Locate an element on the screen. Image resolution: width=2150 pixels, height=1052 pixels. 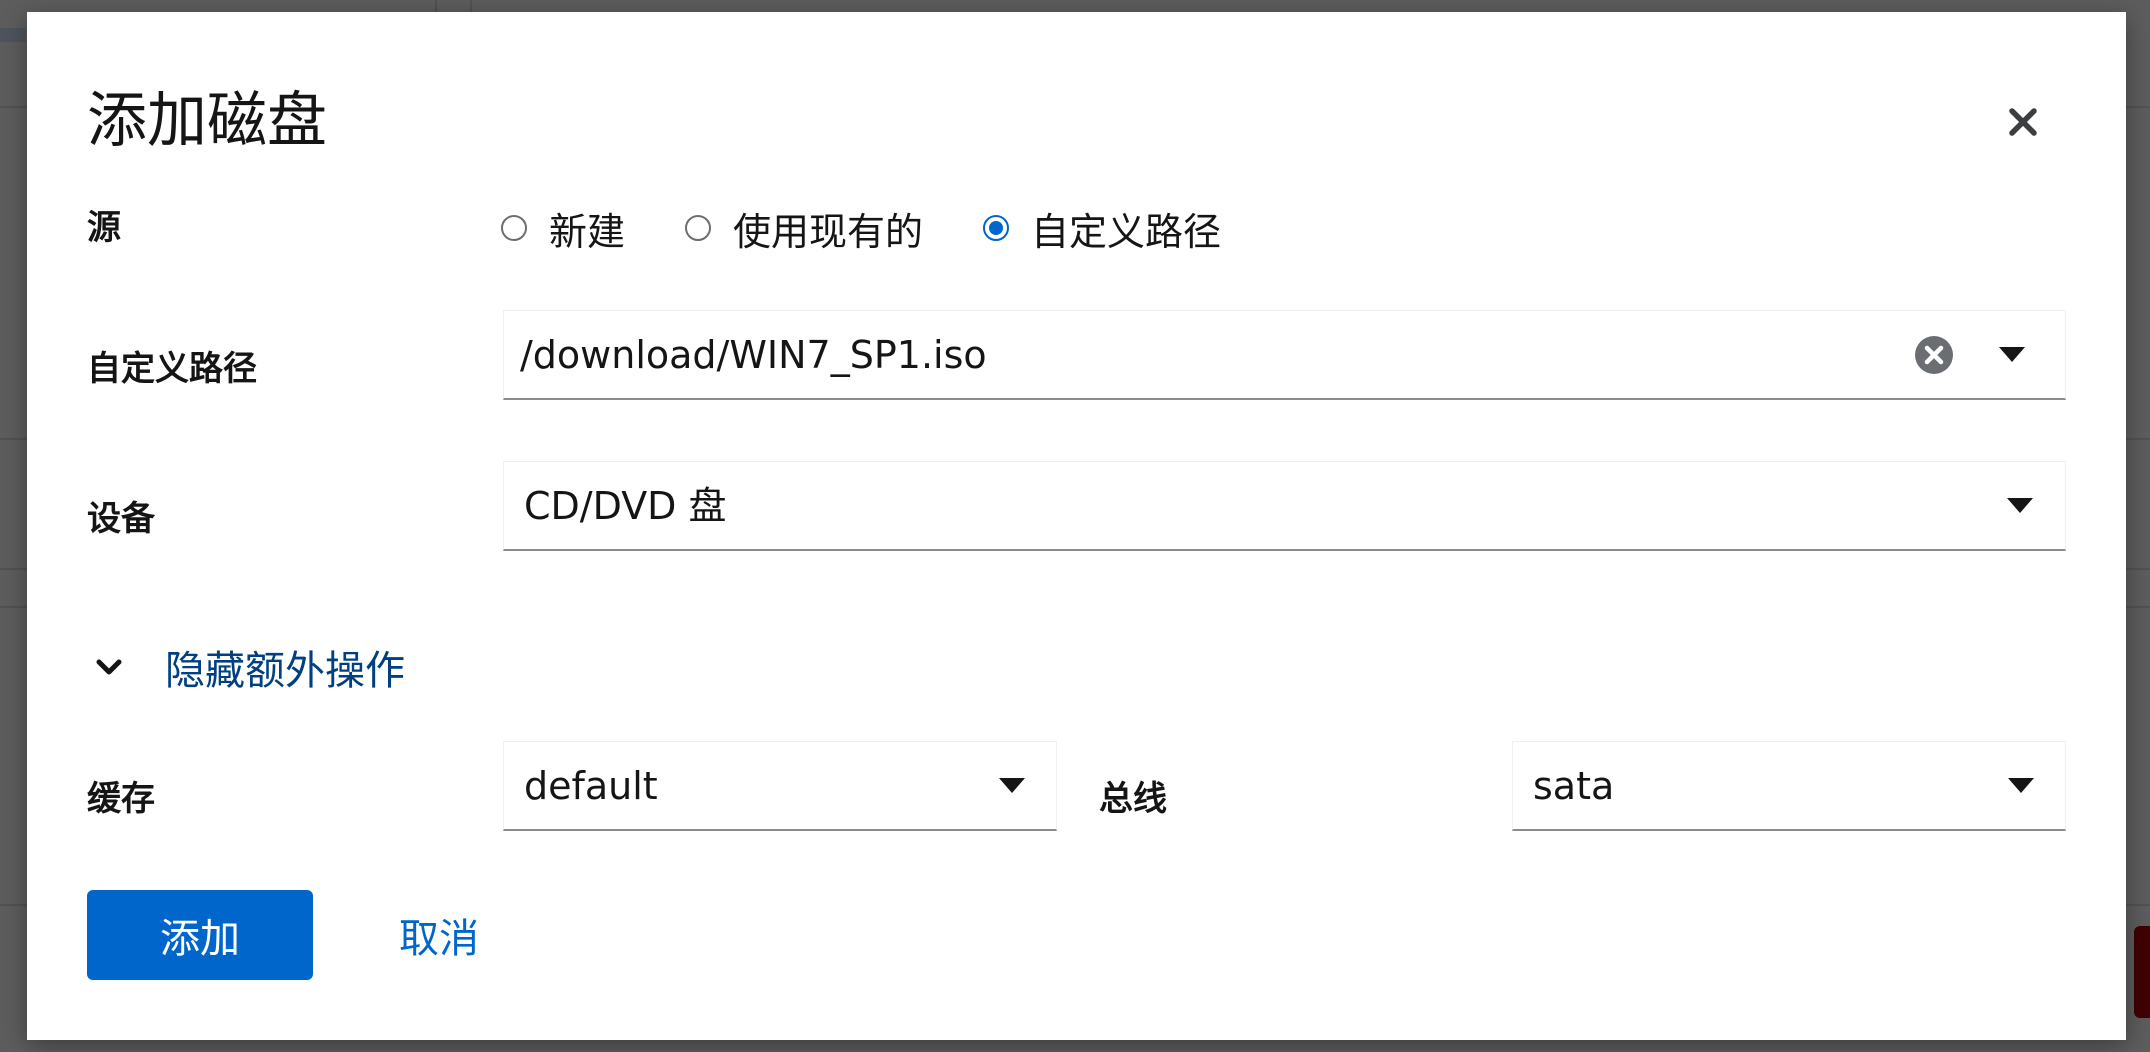
radio-use-existing: 使用现有的 is located at coordinates (804, 228).